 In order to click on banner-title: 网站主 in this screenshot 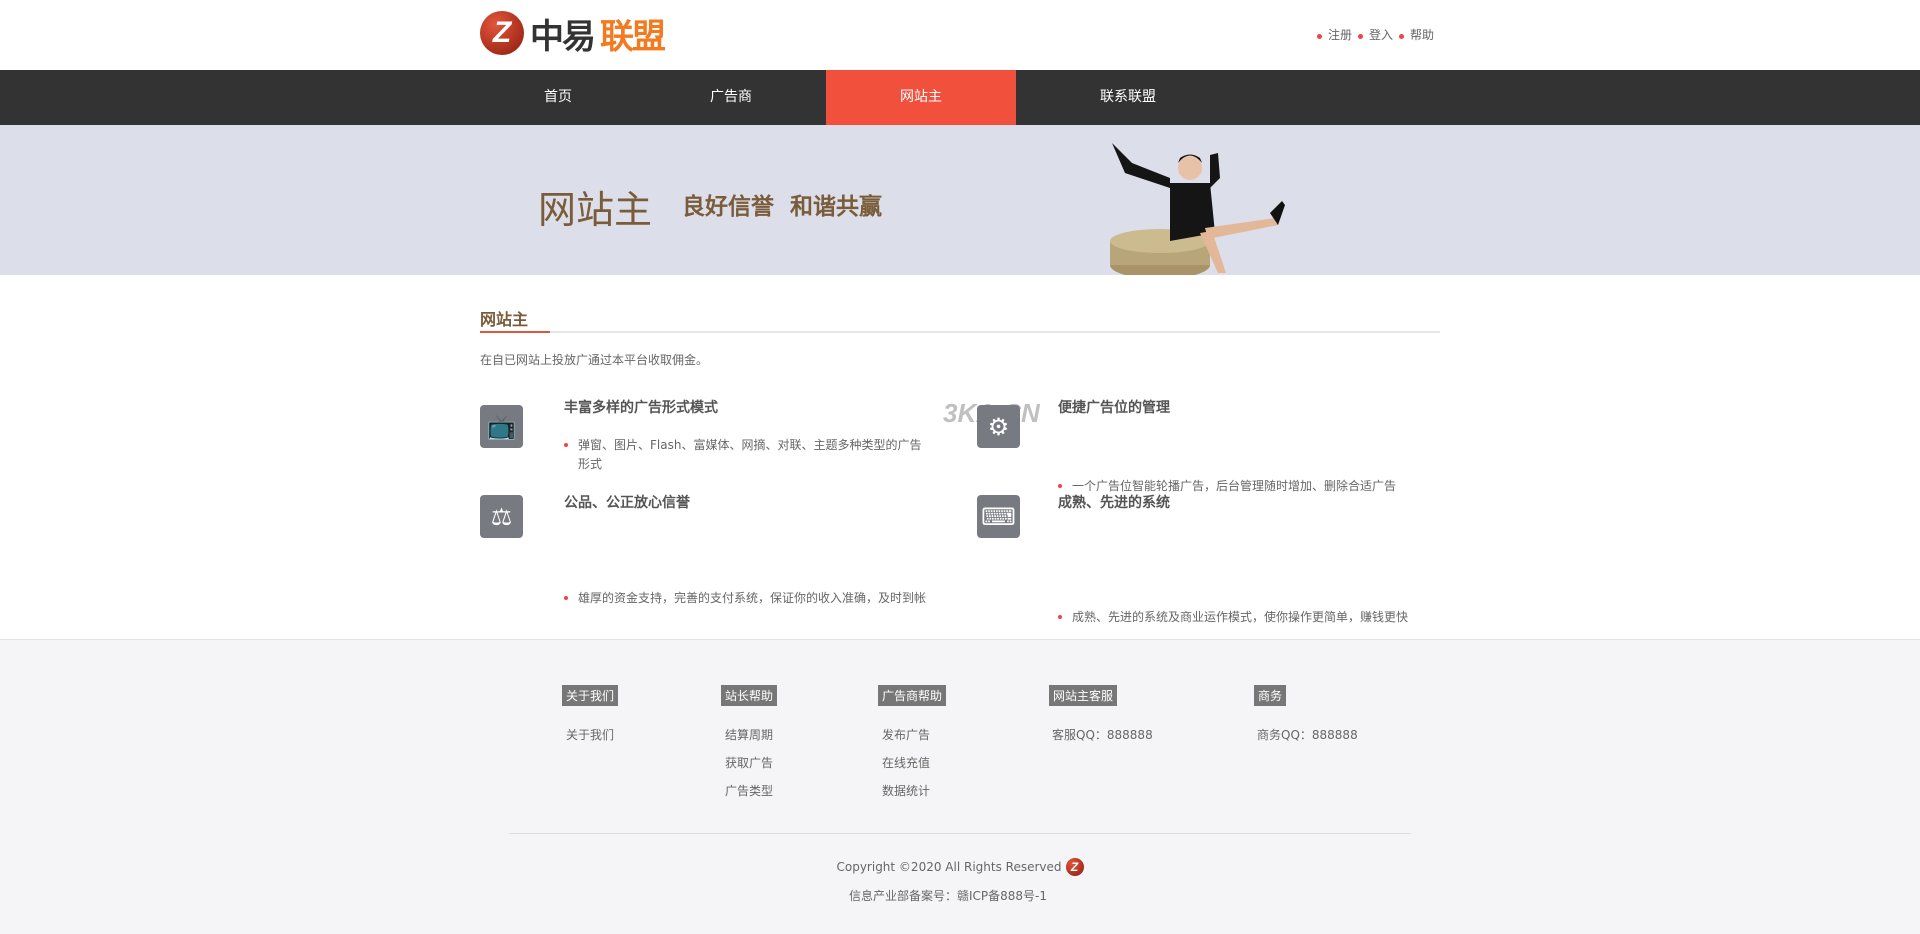, I will do `click(595, 210)`.